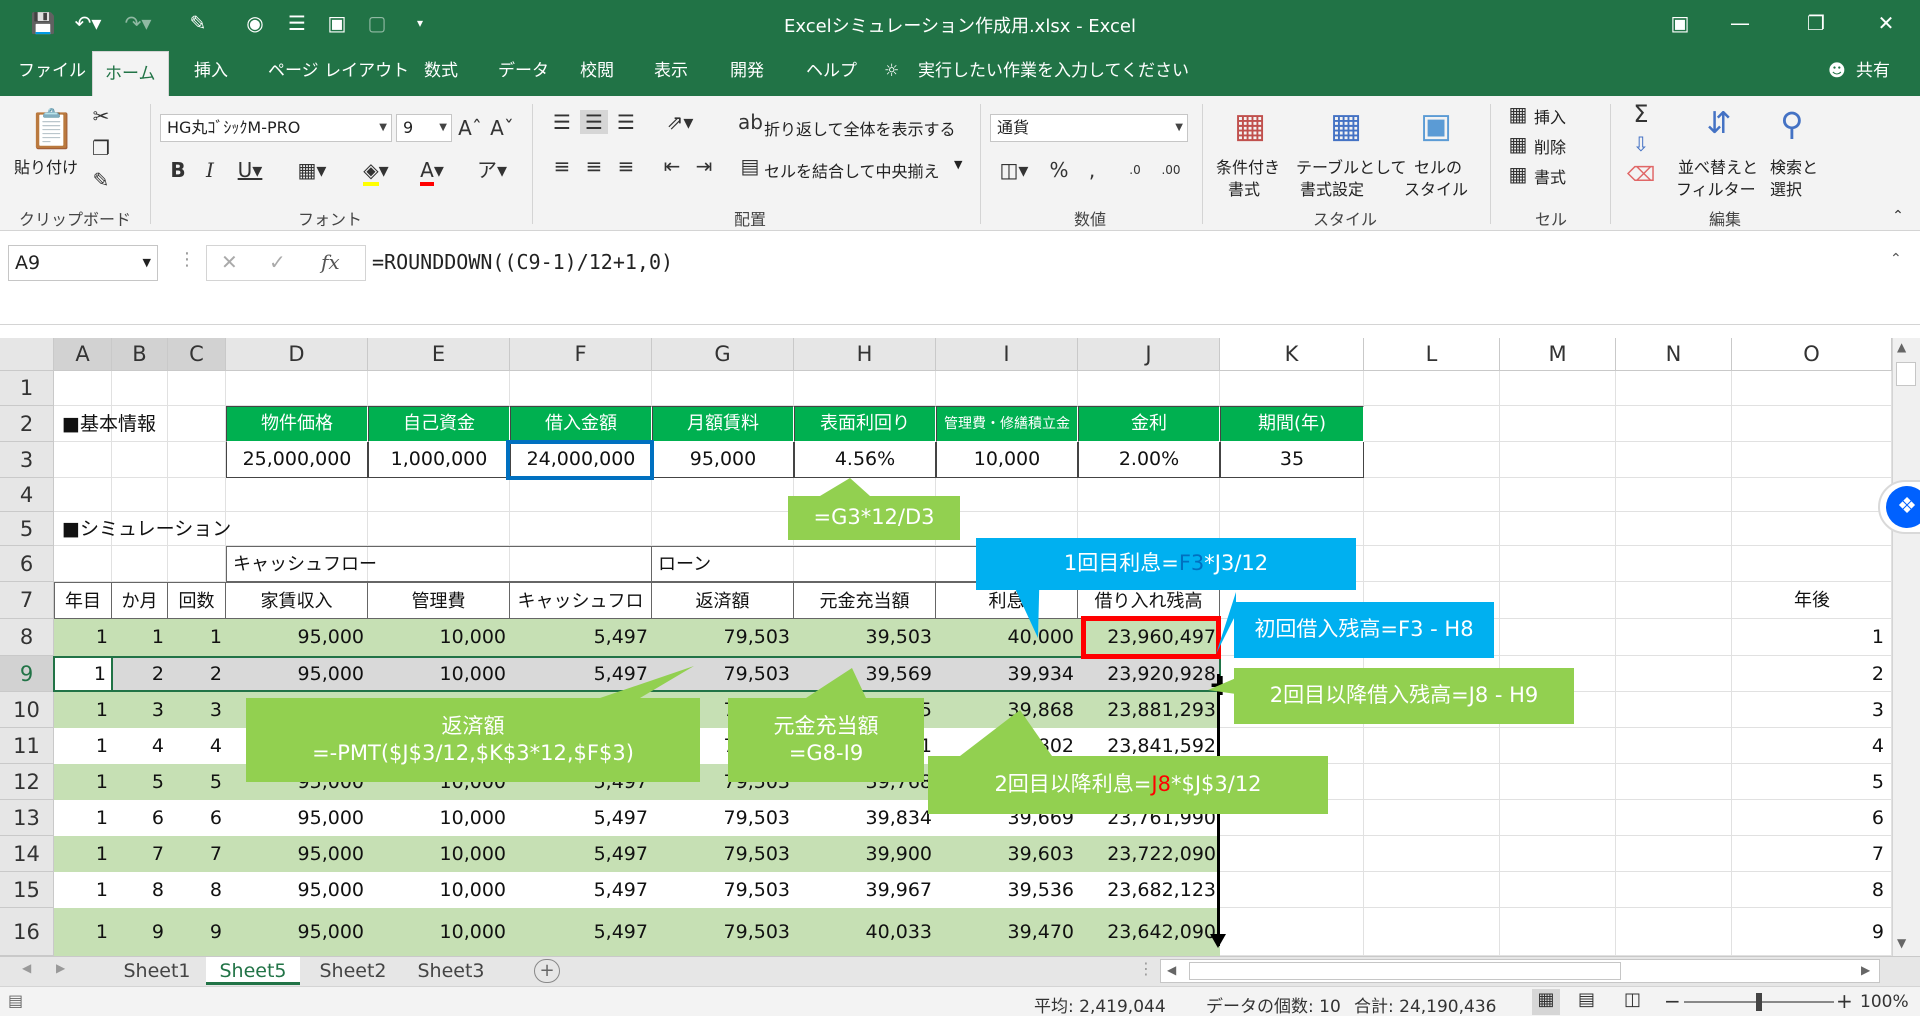 The height and width of the screenshot is (1016, 1920). Describe the element at coordinates (101, 180) in the screenshot. I see `format-painter-icon: ✎` at that location.